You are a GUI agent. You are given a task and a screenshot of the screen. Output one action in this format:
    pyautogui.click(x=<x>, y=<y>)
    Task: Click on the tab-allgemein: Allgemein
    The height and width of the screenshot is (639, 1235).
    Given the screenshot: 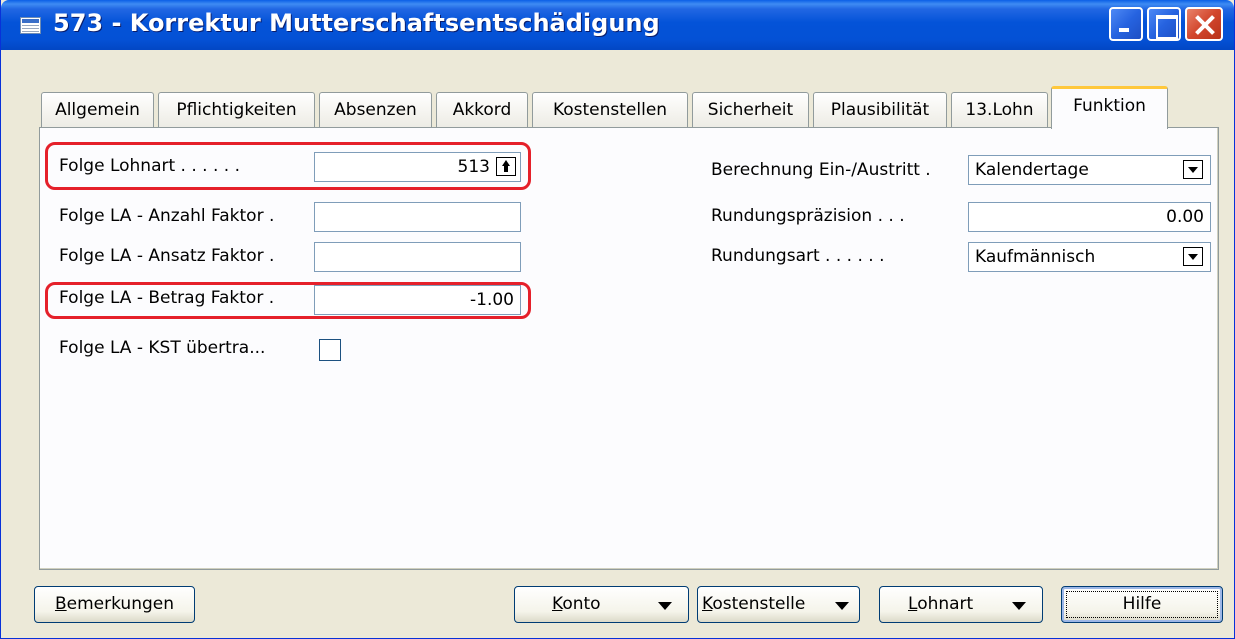 What is the action you would take?
    pyautogui.click(x=97, y=110)
    